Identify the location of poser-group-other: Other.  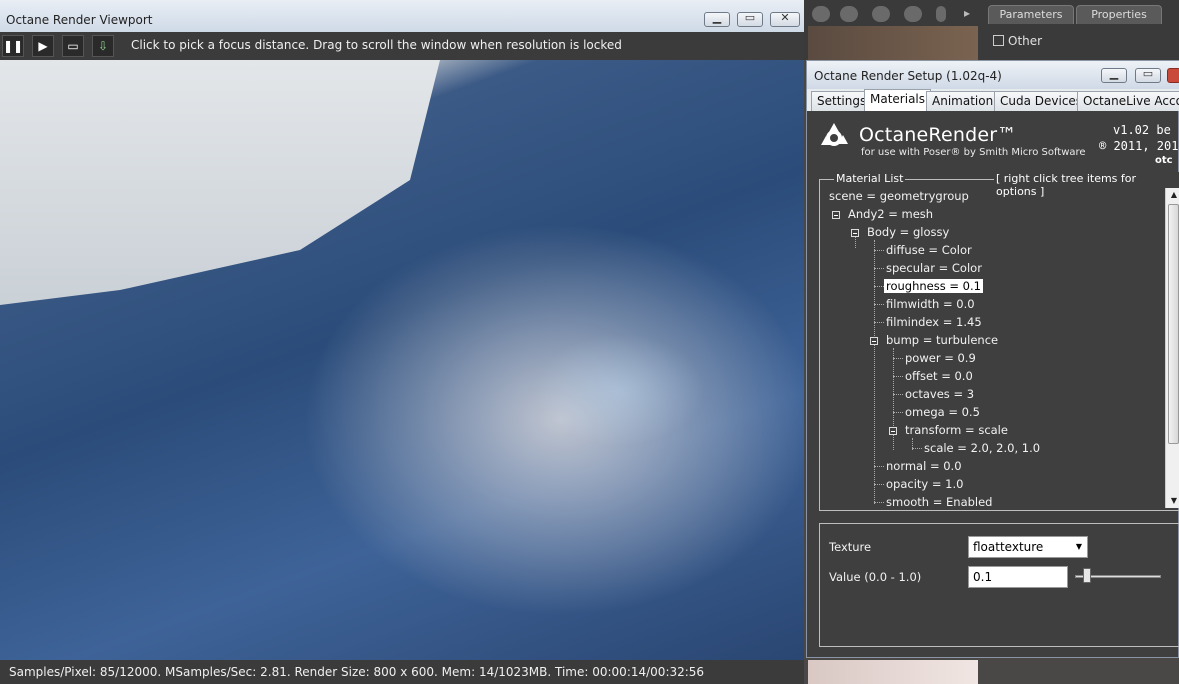
(1017, 41).